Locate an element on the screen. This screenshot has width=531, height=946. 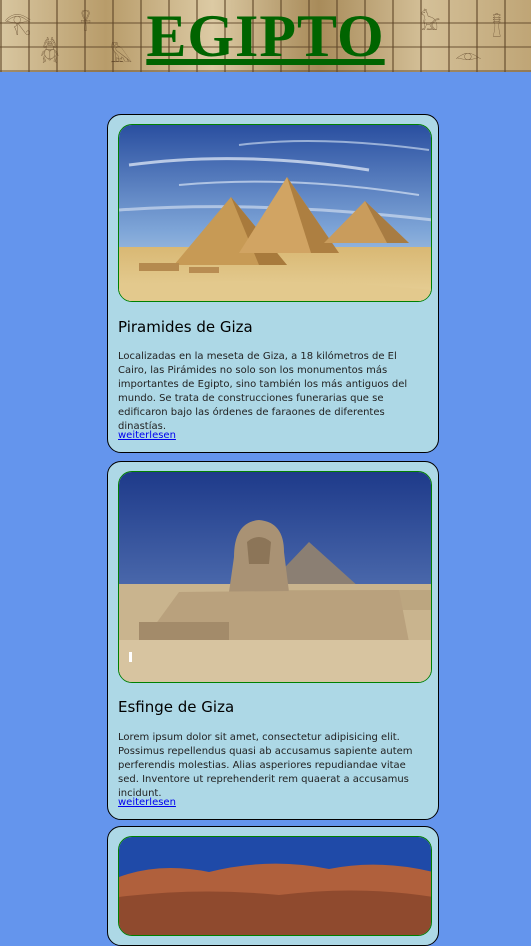
card-title: Piramides de Giza is located at coordinates (185, 327).